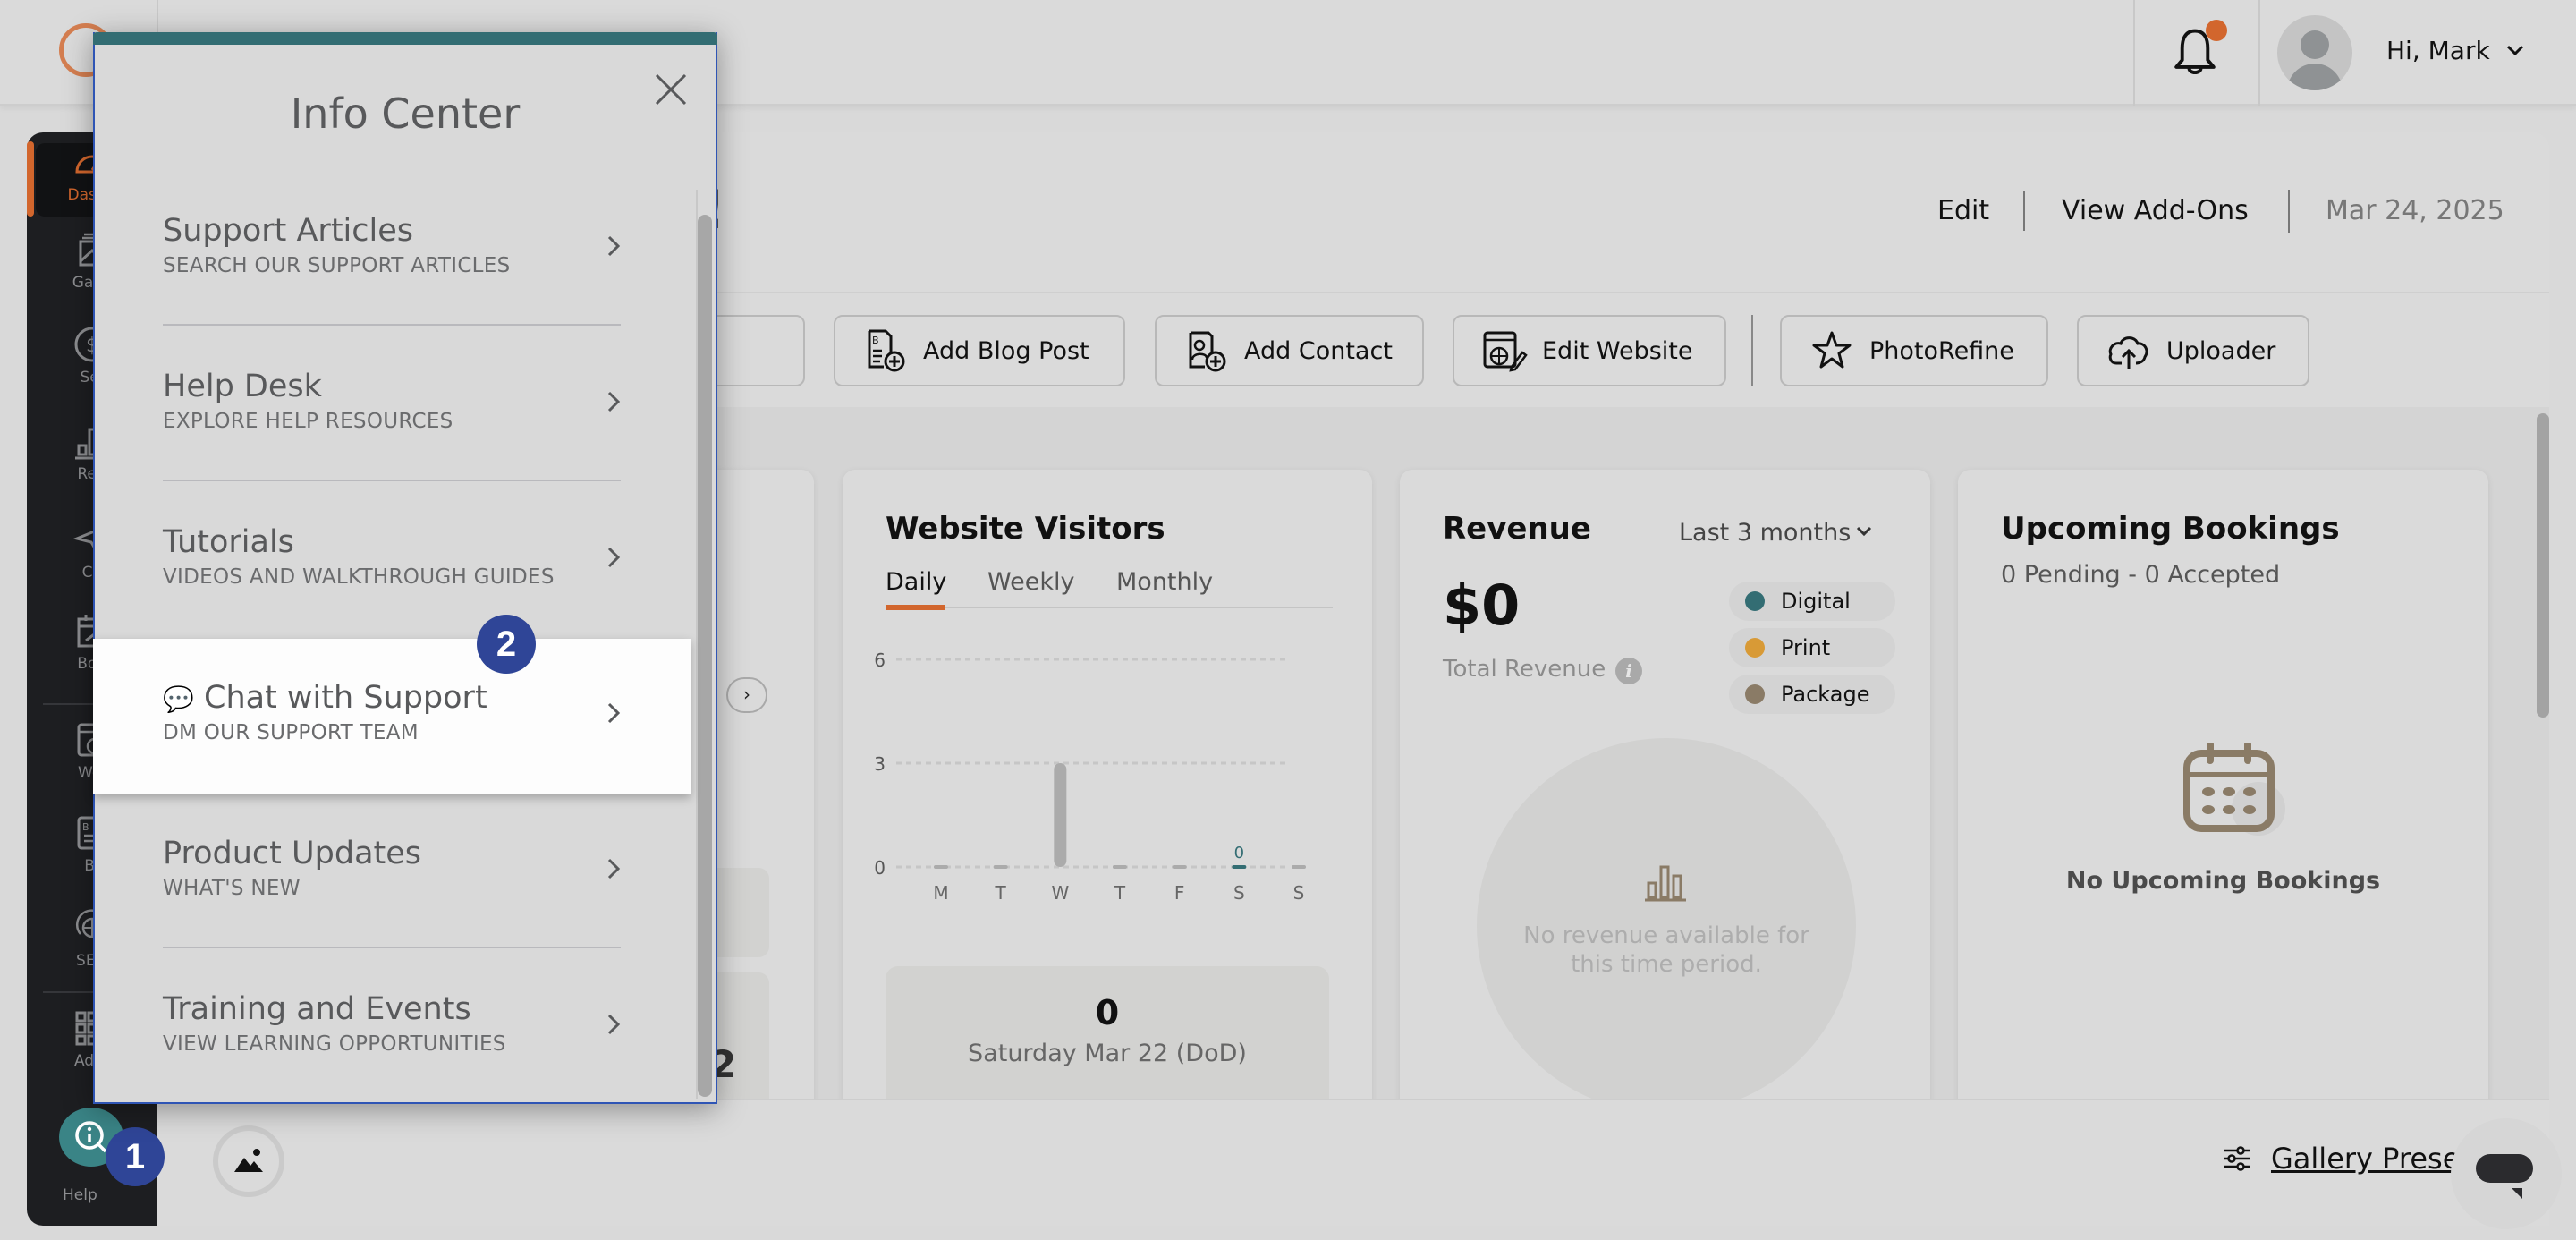 The width and height of the screenshot is (2576, 1240). I want to click on mountain-image-icon, so click(248, 1160).